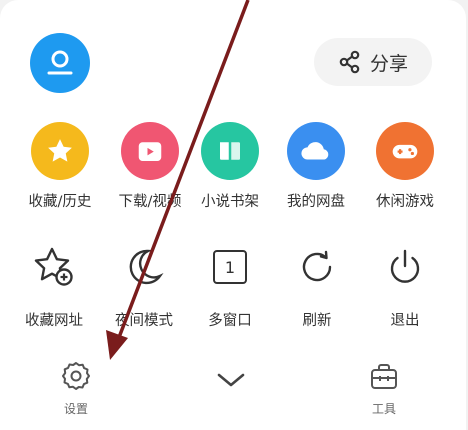 Image resolution: width=468 pixels, height=430 pixels. I want to click on settings-label: 设置, so click(75, 409).